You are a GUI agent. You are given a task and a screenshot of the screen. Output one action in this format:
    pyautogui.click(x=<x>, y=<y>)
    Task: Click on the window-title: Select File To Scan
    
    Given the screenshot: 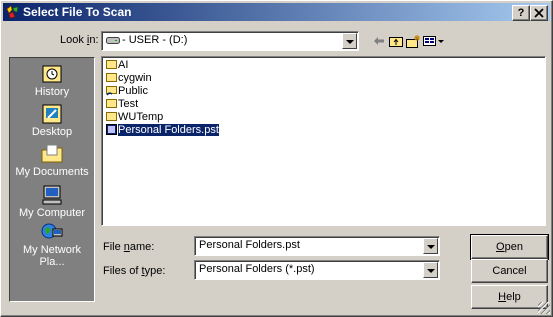 What is the action you would take?
    pyautogui.click(x=77, y=12)
    